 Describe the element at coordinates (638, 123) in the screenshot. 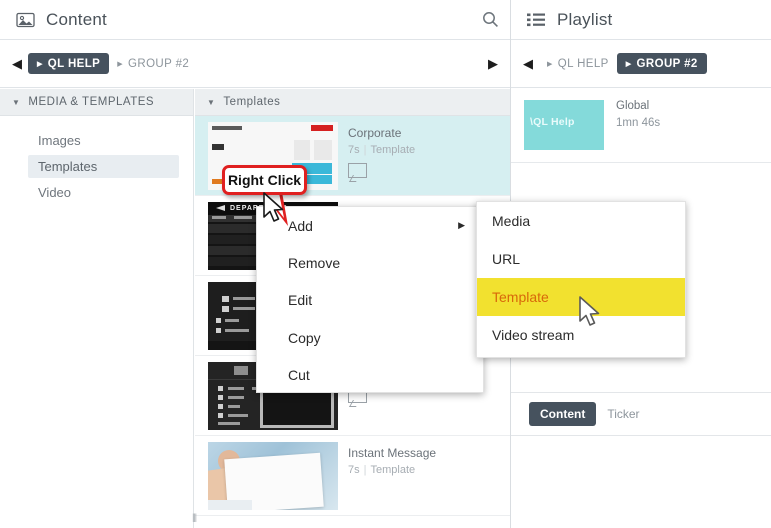

I see `playlist-item-duration: 1mn 46s` at that location.